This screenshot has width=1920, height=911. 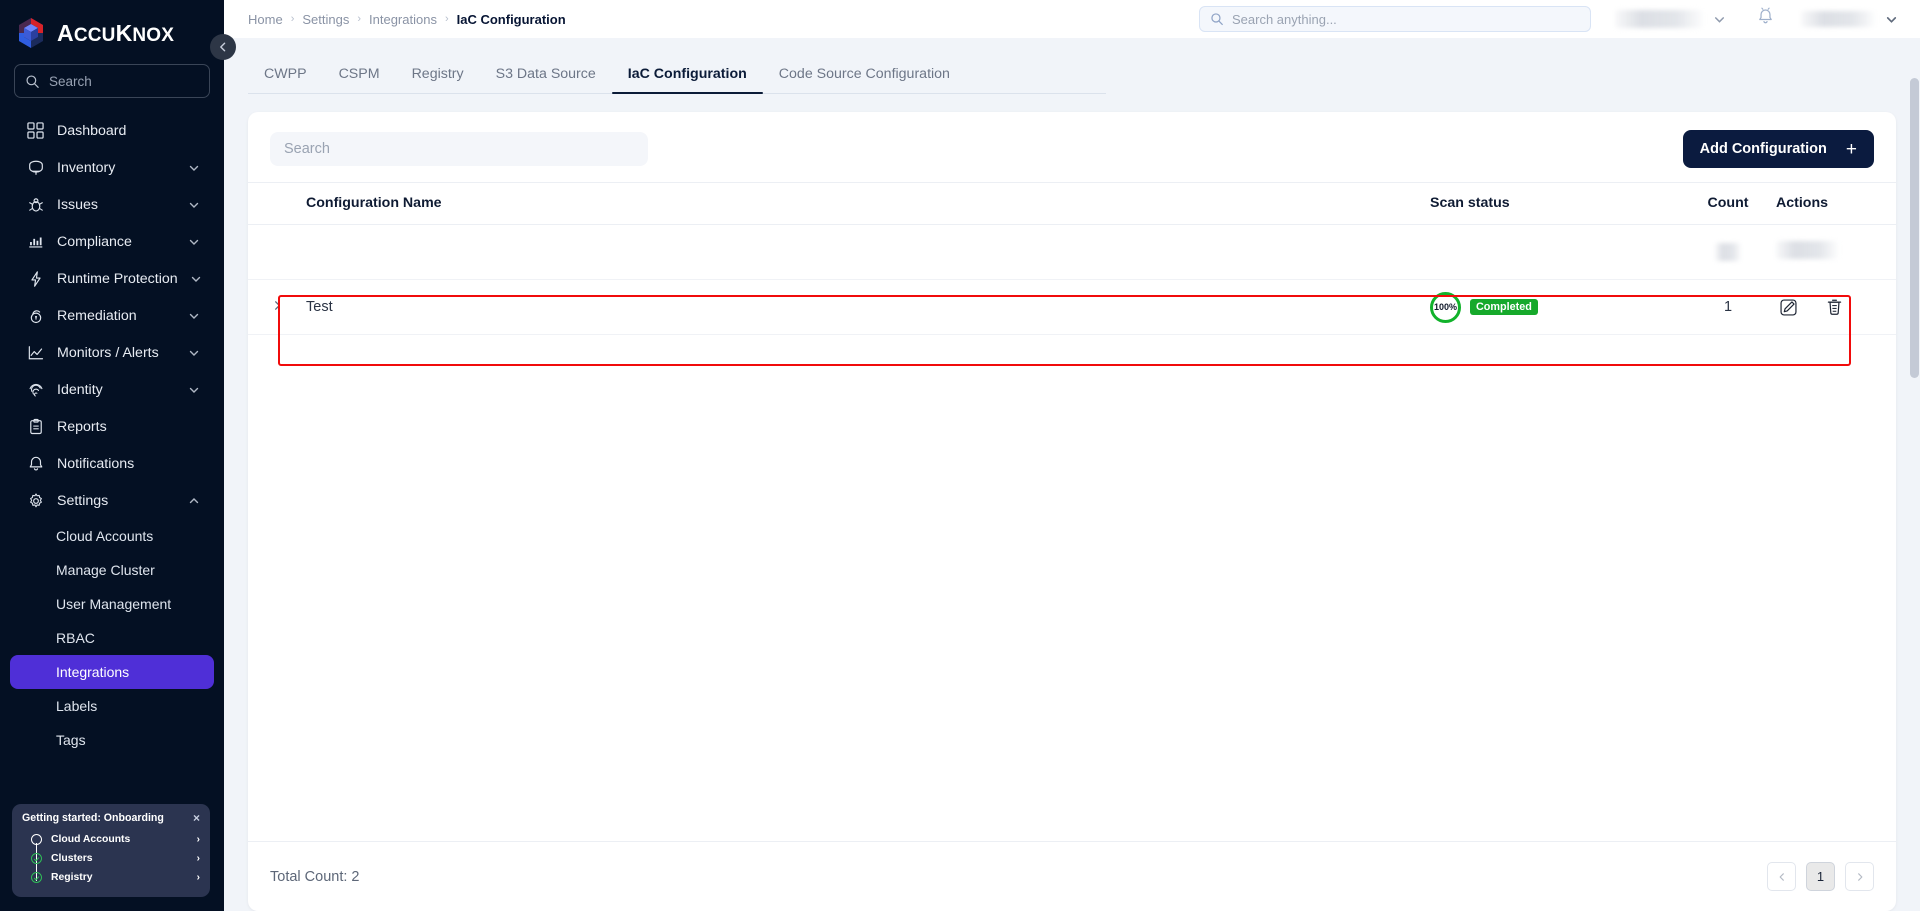 What do you see at coordinates (868, 307) in the screenshot?
I see `row-configuration-name: Test` at bounding box center [868, 307].